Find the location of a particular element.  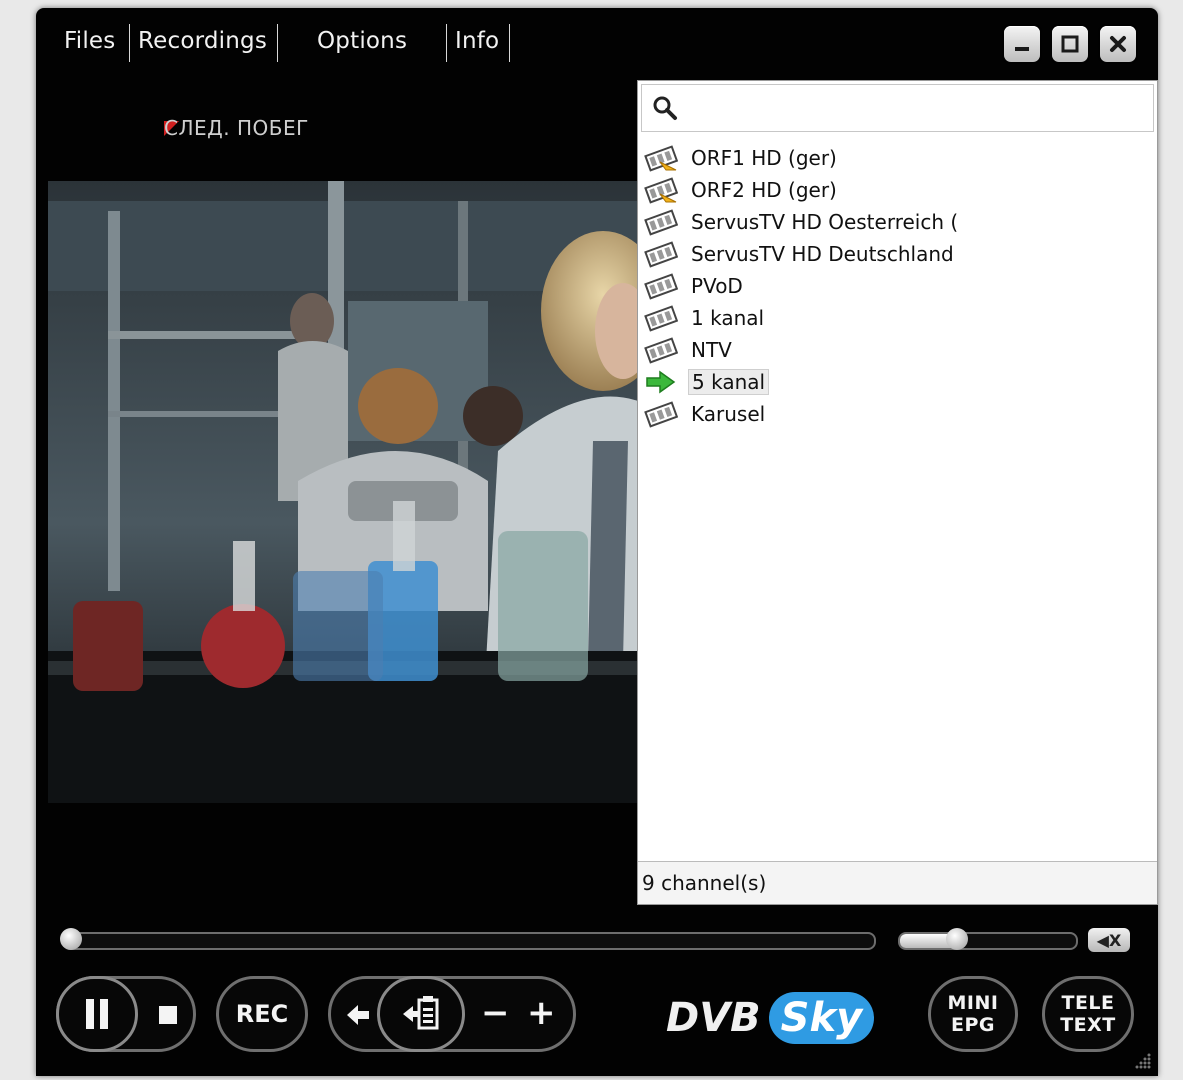

channel-item: ORF1 HD (ger) is located at coordinates (742, 158).